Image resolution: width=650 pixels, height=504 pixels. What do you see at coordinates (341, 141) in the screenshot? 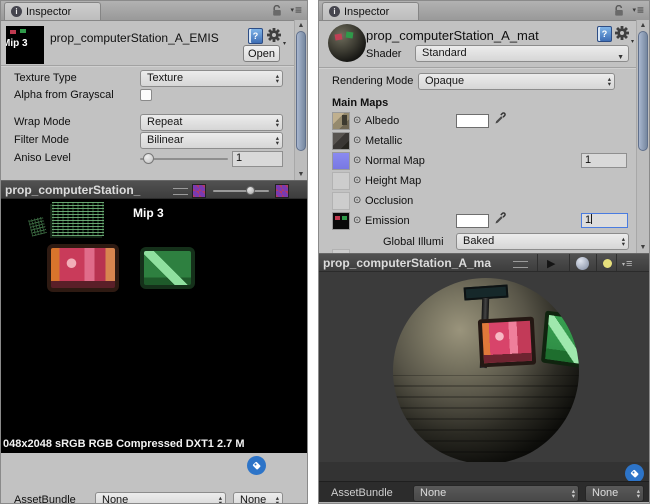
I see `metallic-texture-thumb` at bounding box center [341, 141].